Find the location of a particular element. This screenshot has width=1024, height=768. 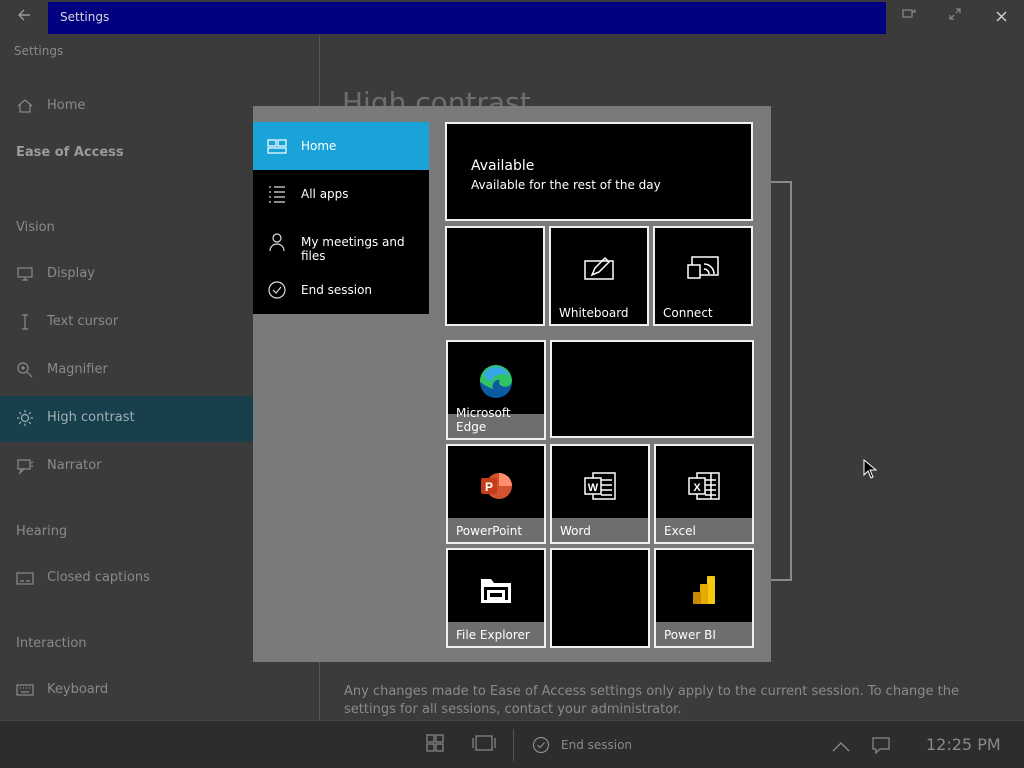

start-nav-all-apps: All apps is located at coordinates (341, 194).